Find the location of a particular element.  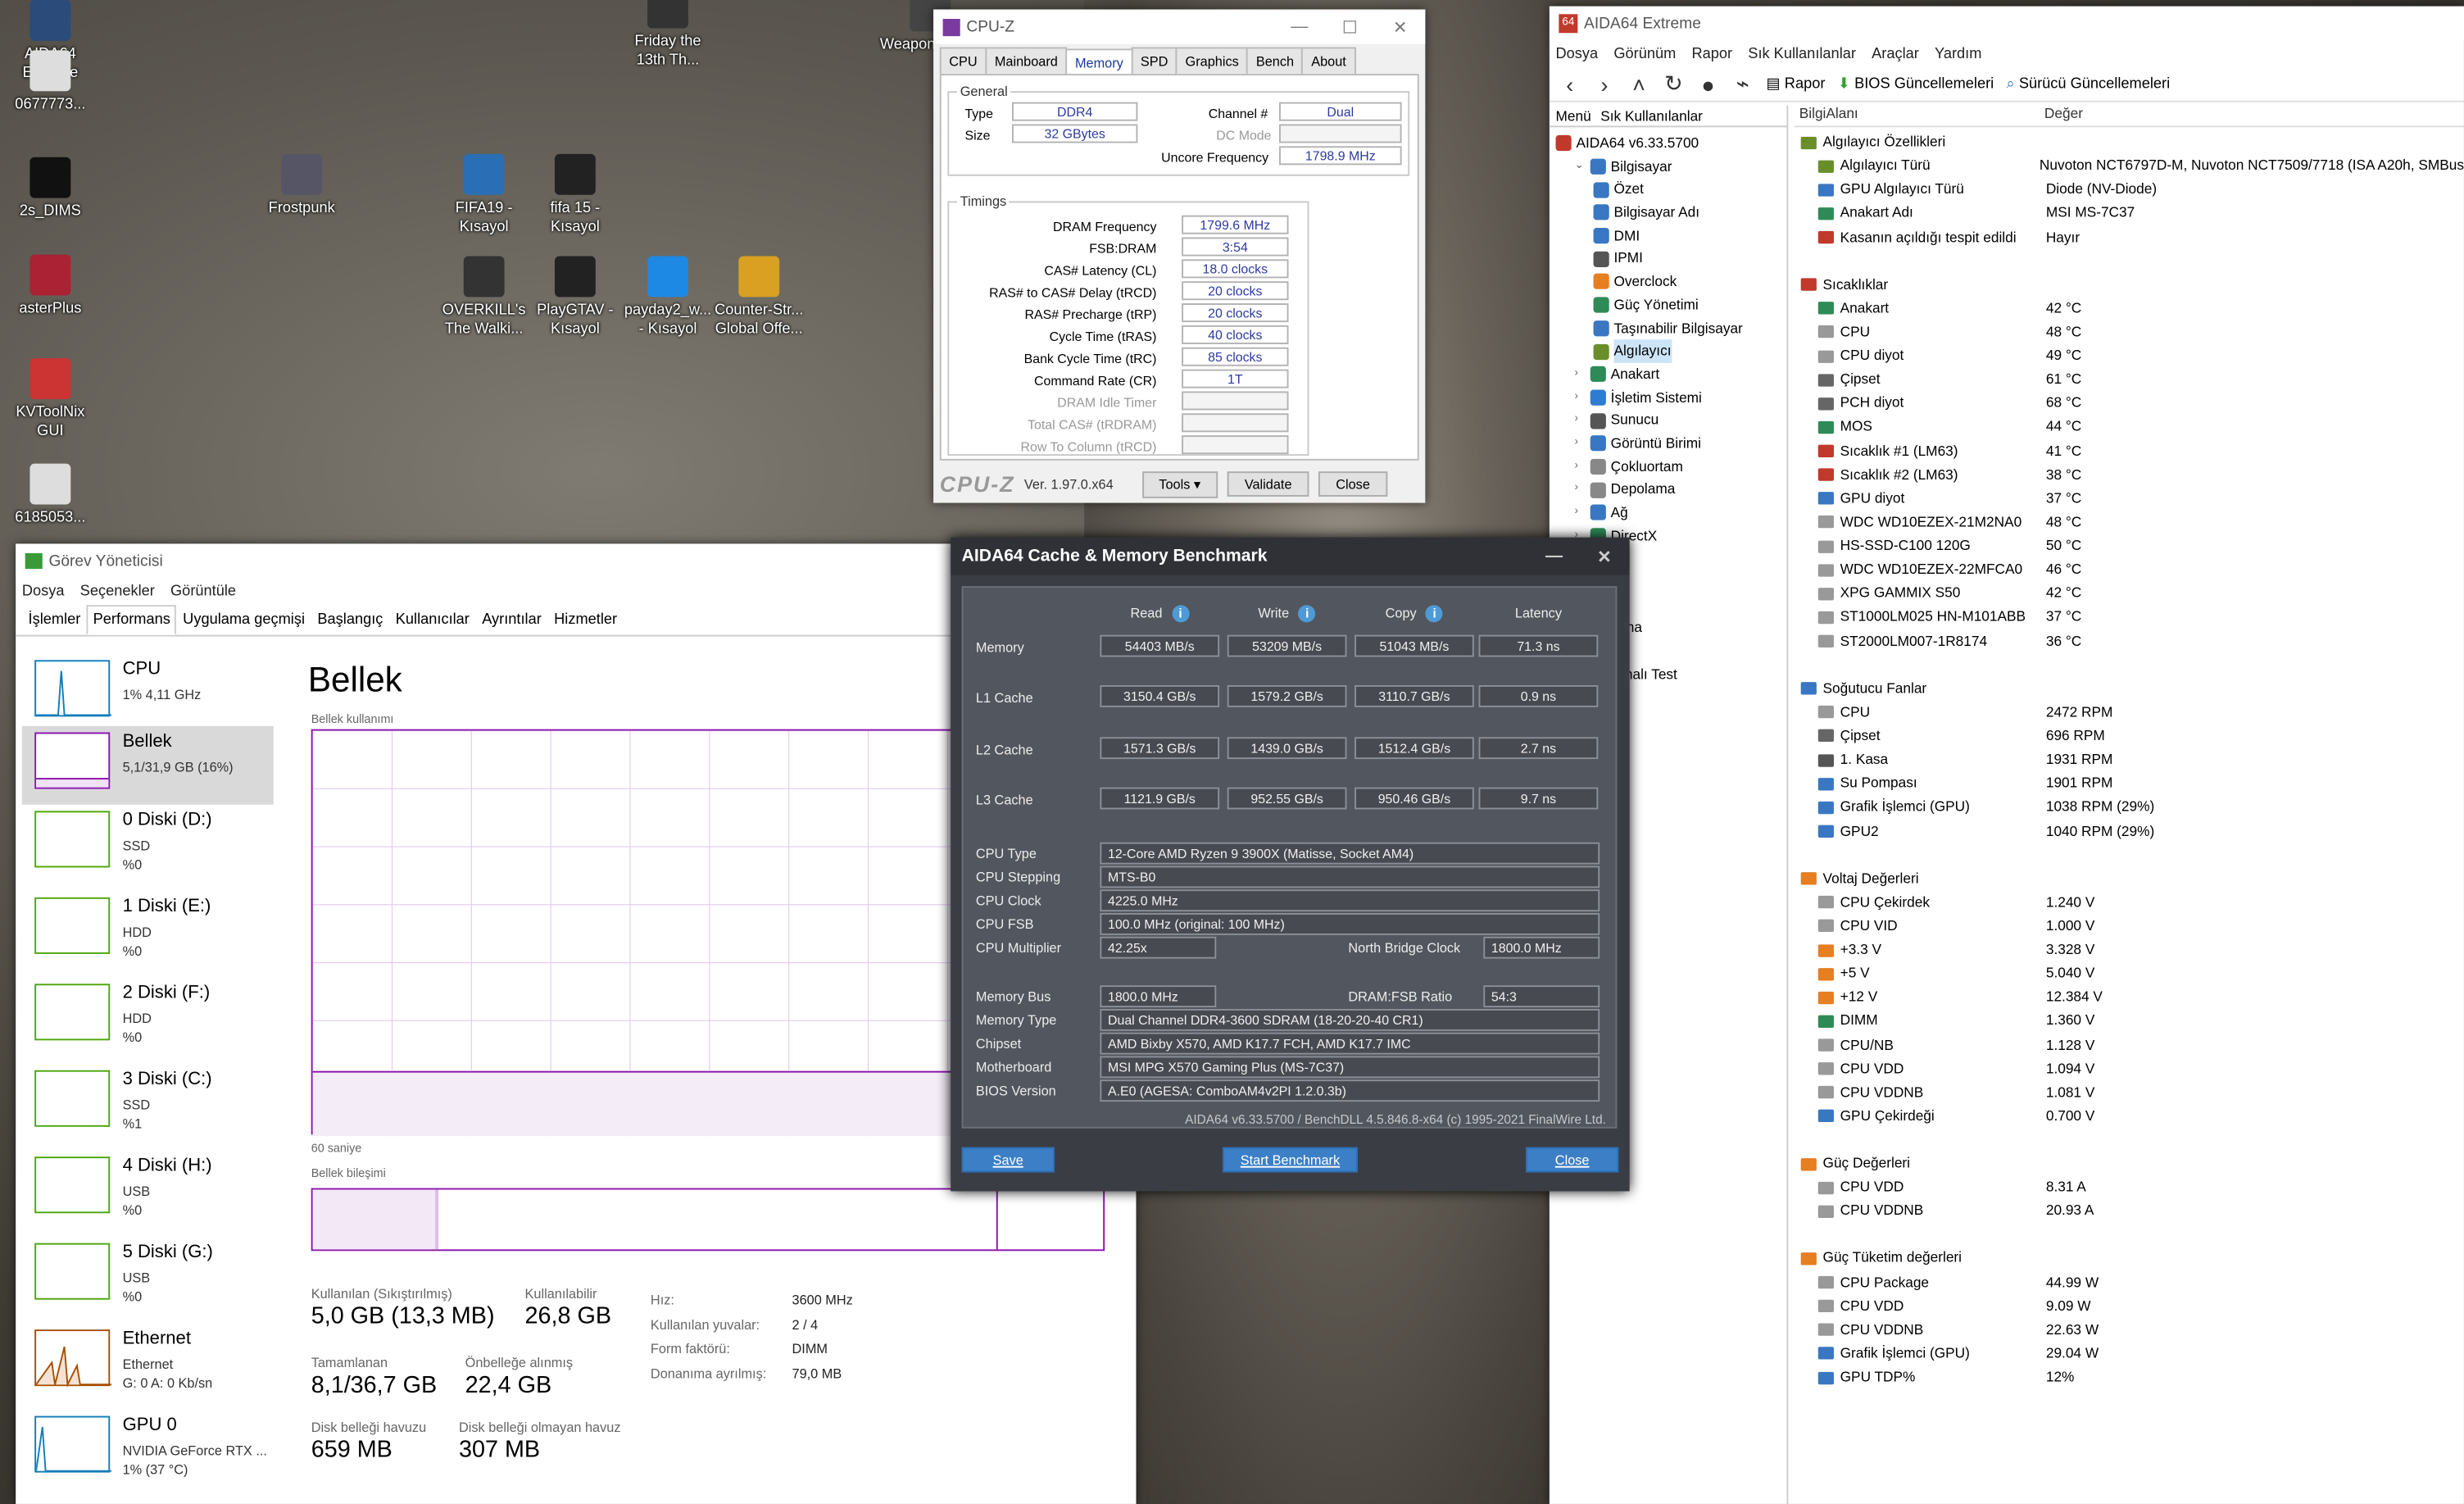

up-icon: ˄ is located at coordinates (1639, 84).